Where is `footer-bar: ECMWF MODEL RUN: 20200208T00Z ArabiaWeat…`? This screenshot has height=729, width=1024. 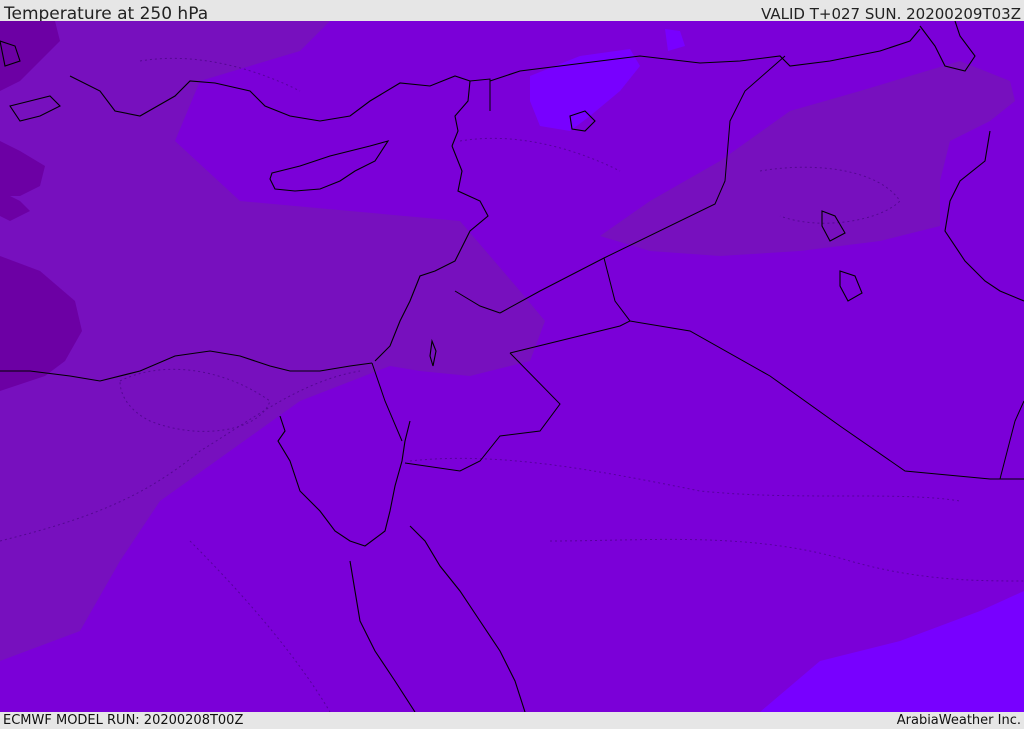
footer-bar: ECMWF MODEL RUN: 20200208T00Z ArabiaWeat… is located at coordinates (512, 720).